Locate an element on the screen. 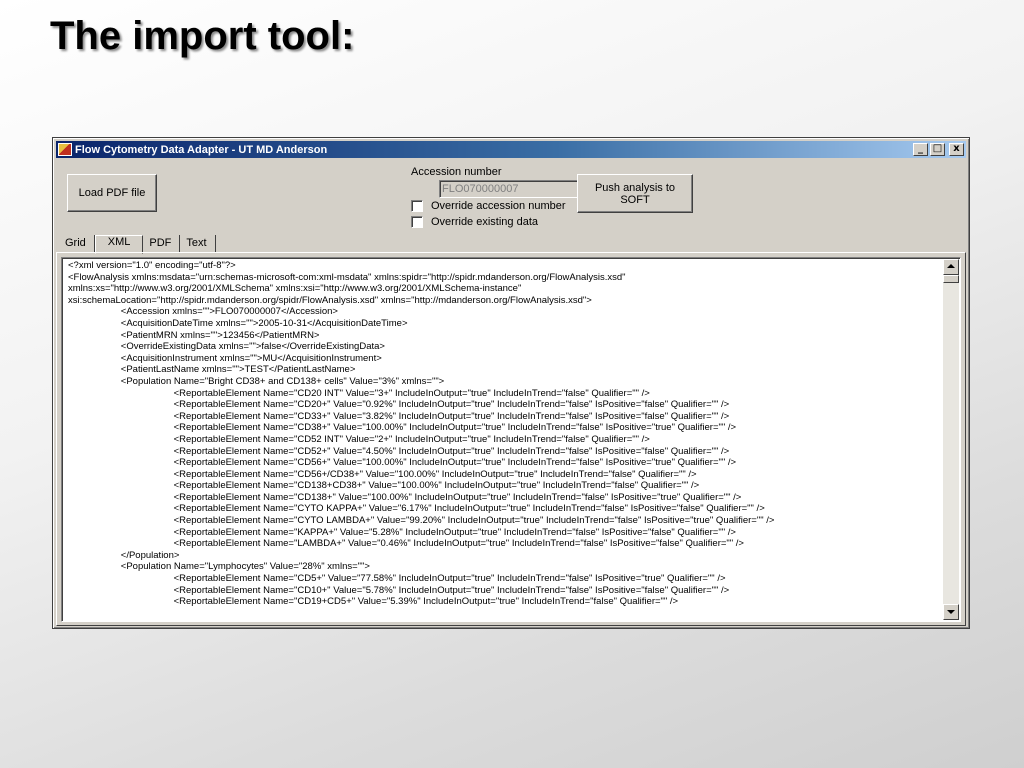 This screenshot has height=768, width=1024. arrow-down-icon is located at coordinates (951, 612).